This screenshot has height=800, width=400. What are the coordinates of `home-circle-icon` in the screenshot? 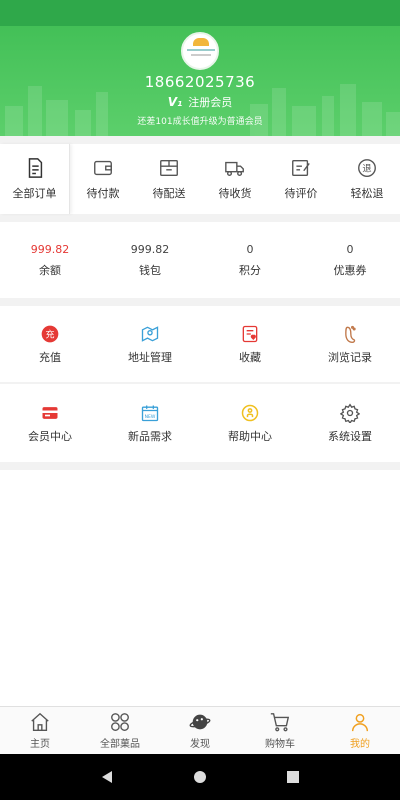 It's located at (200, 777).